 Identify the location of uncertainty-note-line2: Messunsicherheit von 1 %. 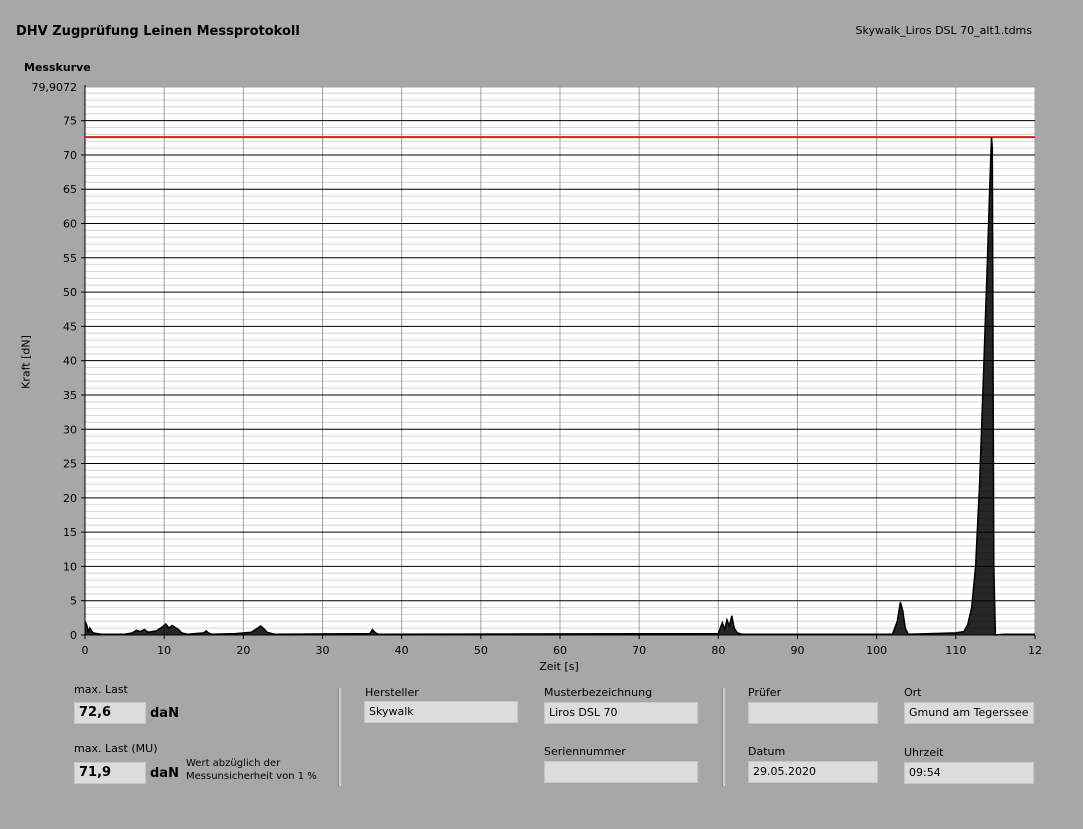
(251, 776).